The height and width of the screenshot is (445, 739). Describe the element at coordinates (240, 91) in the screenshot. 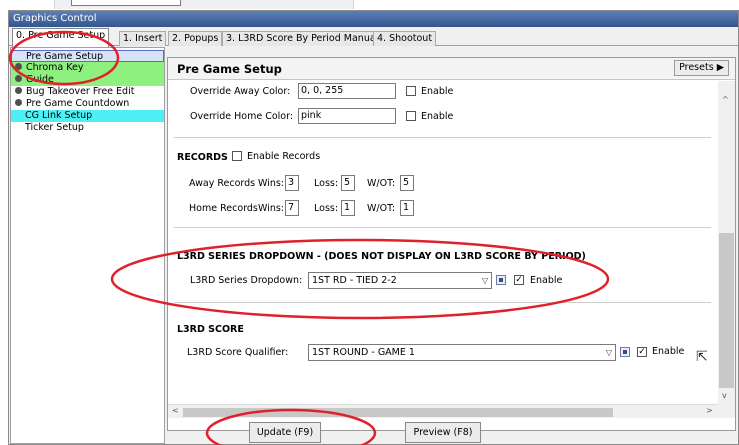

I see `override-away-color-label: Override Away Color:` at that location.